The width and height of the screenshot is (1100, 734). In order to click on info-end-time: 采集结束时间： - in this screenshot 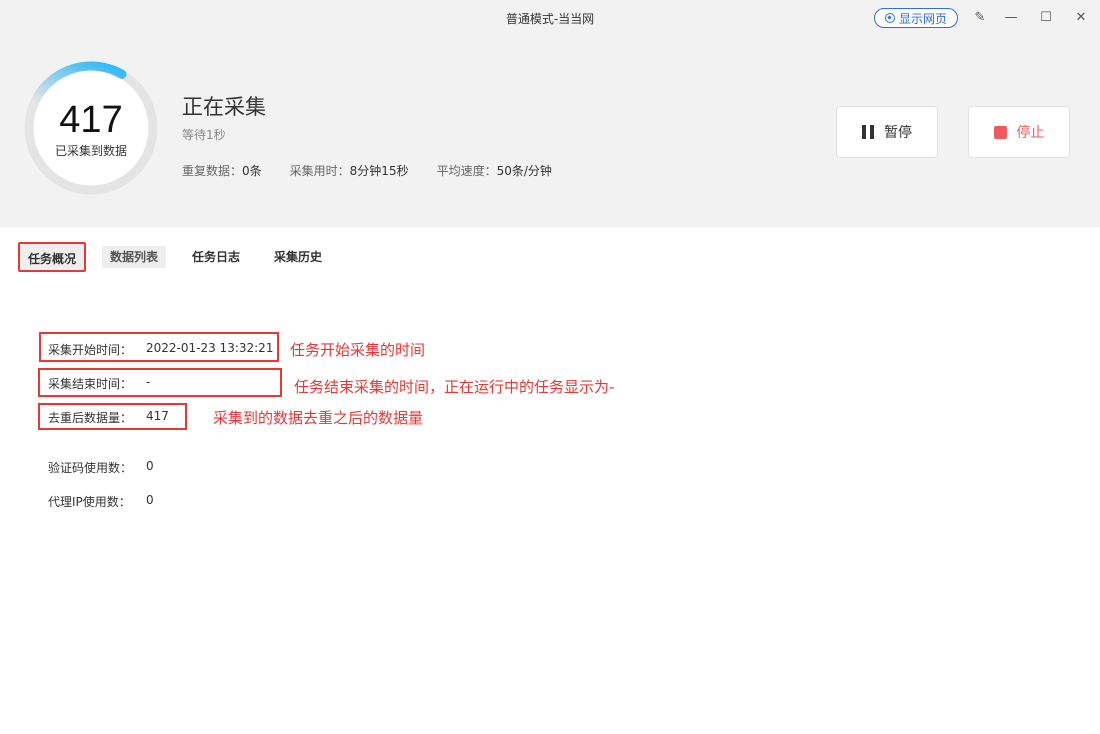, I will do `click(99, 383)`.